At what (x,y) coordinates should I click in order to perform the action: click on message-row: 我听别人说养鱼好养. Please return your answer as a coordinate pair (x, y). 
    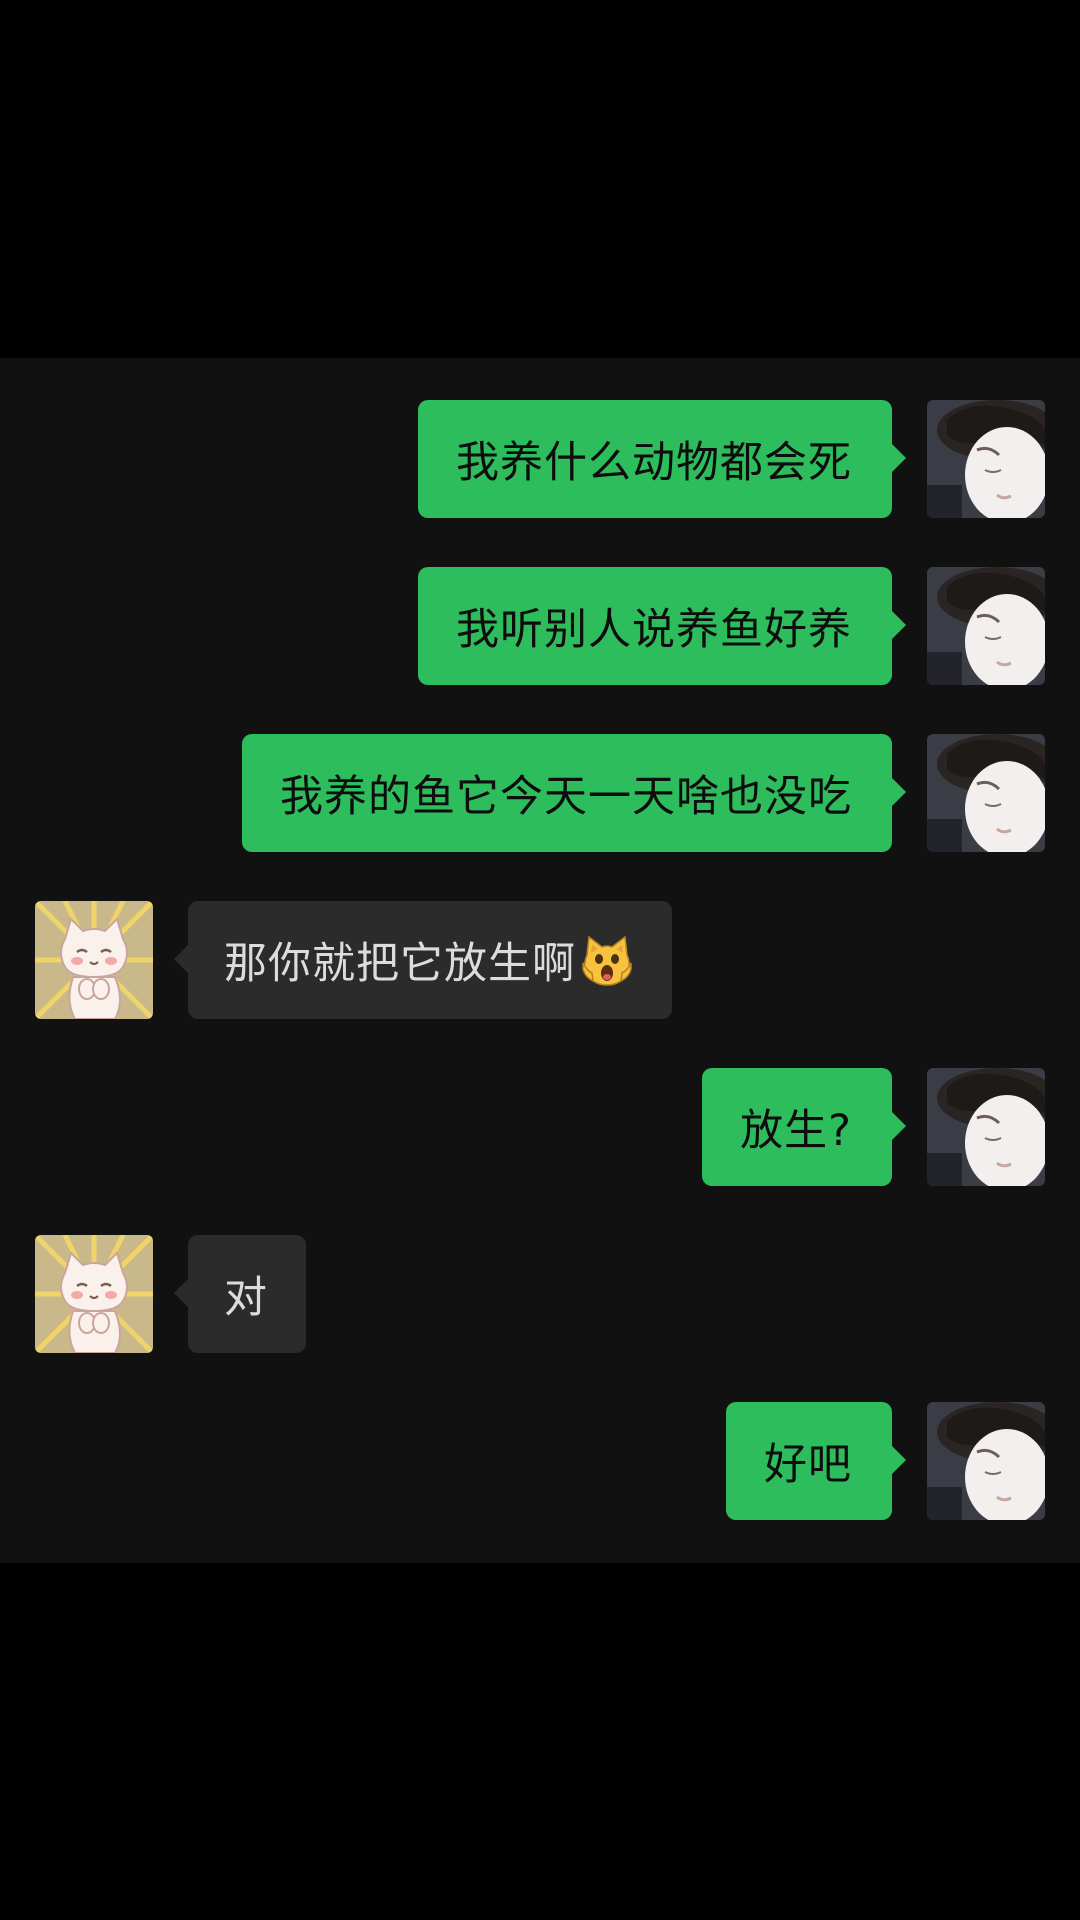
    Looking at the image, I should click on (540, 626).